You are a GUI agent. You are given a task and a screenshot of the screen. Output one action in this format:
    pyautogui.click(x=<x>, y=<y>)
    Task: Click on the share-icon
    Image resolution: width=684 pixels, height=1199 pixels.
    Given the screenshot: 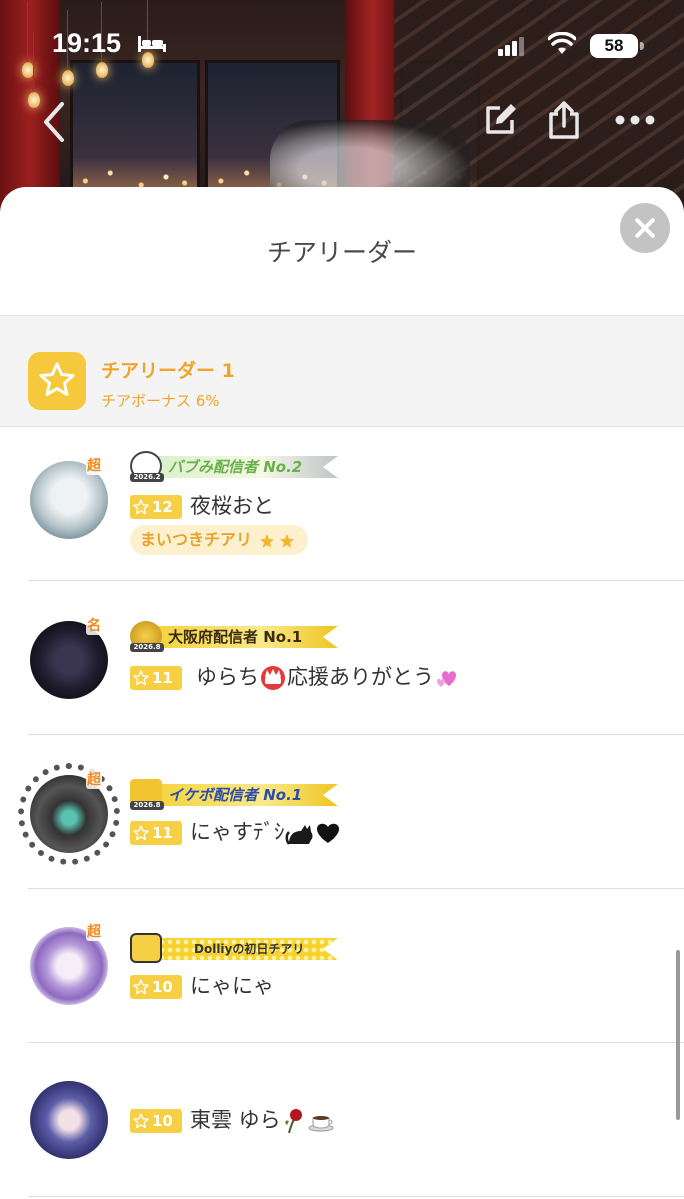 What is the action you would take?
    pyautogui.click(x=564, y=120)
    